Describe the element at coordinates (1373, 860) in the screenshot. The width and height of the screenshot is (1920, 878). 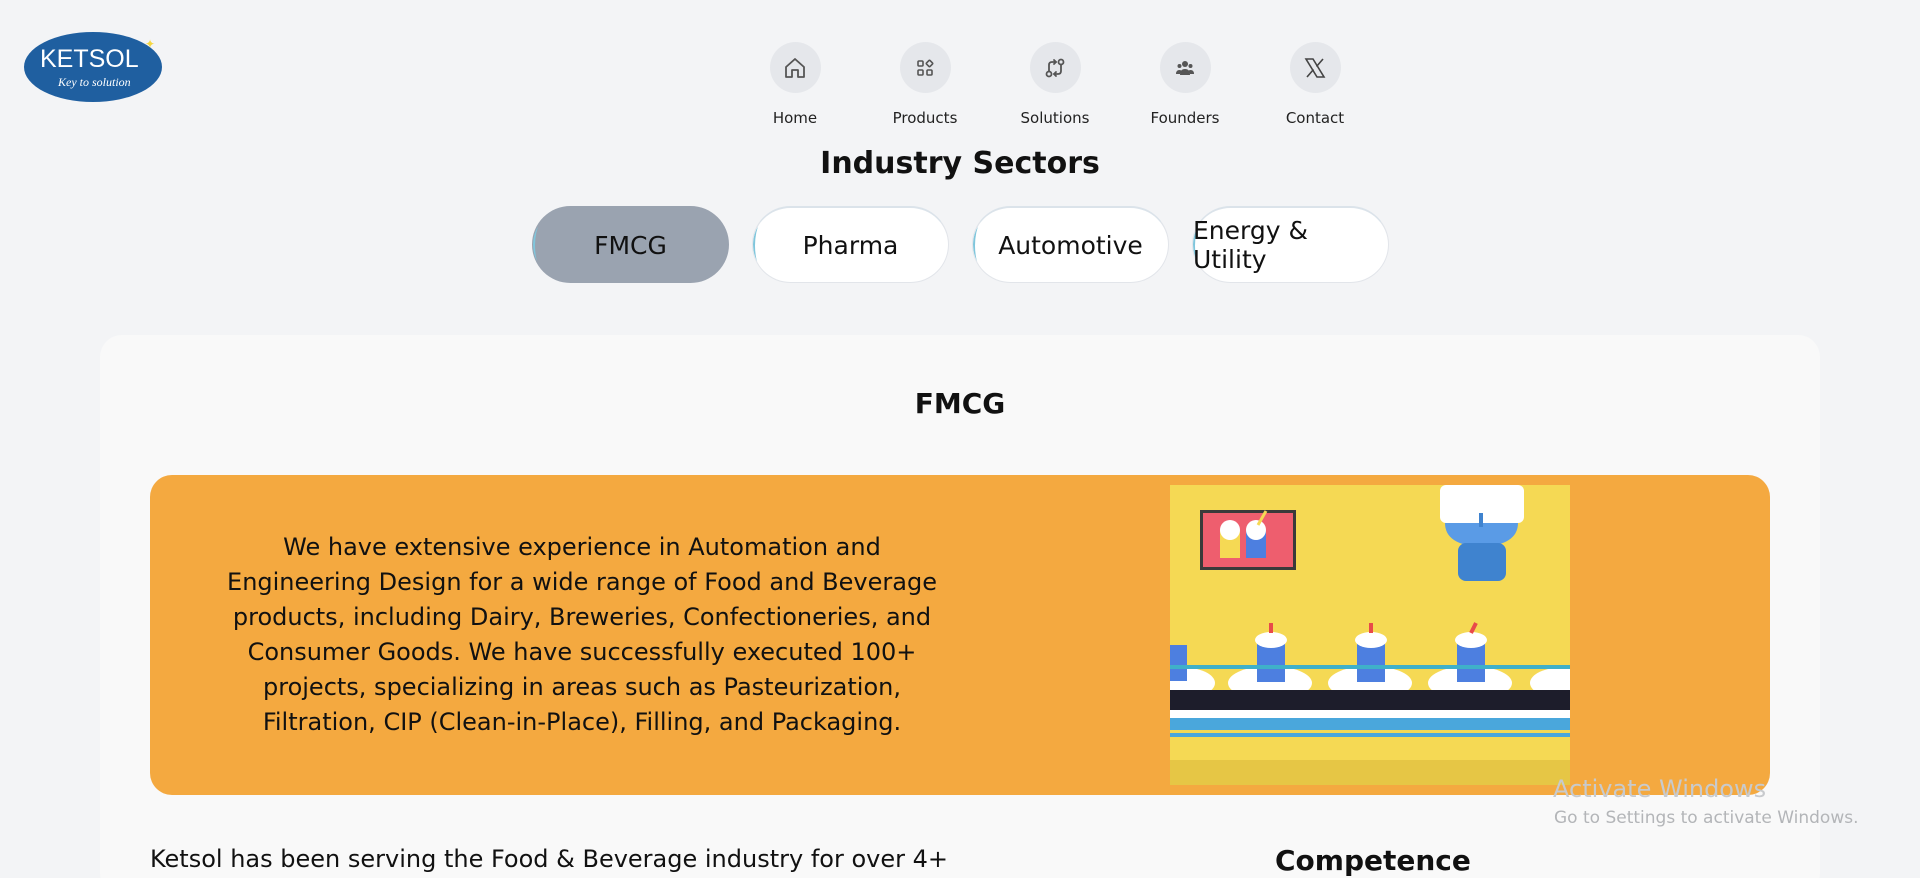
I see `competence-heading: Competence` at that location.